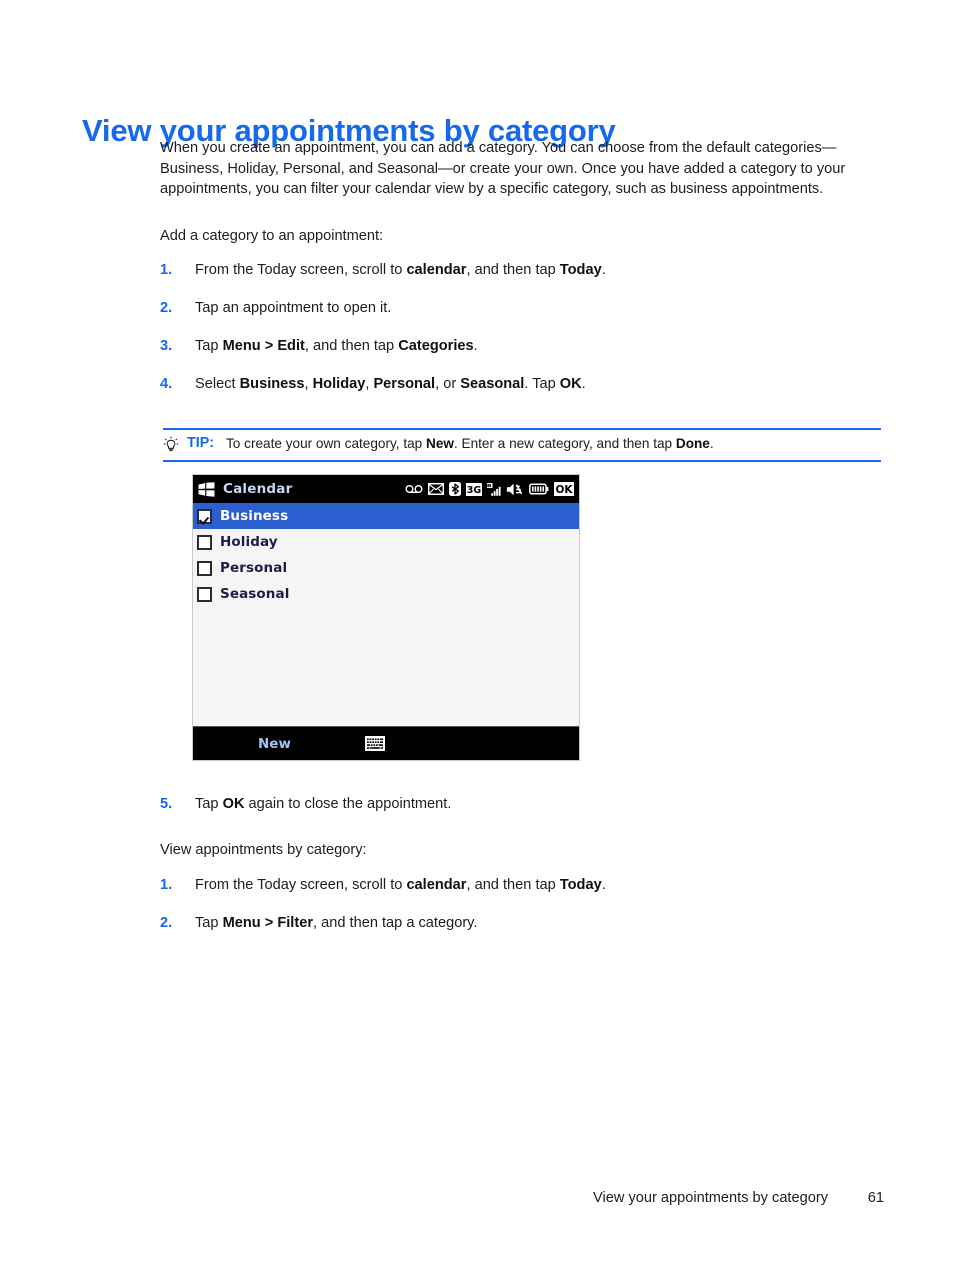 The image size is (954, 1270). I want to click on device-title-bar: Calendar 3G OK, so click(386, 489).